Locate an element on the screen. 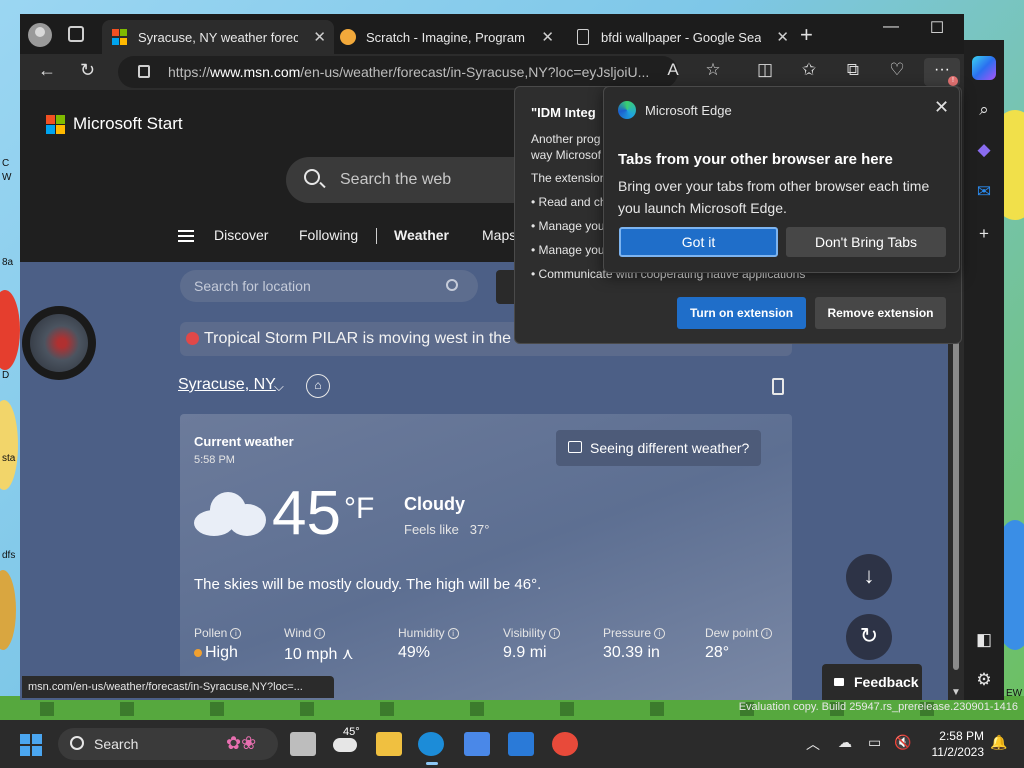  desktop-icon-label: 8a is located at coordinates (7, 262).